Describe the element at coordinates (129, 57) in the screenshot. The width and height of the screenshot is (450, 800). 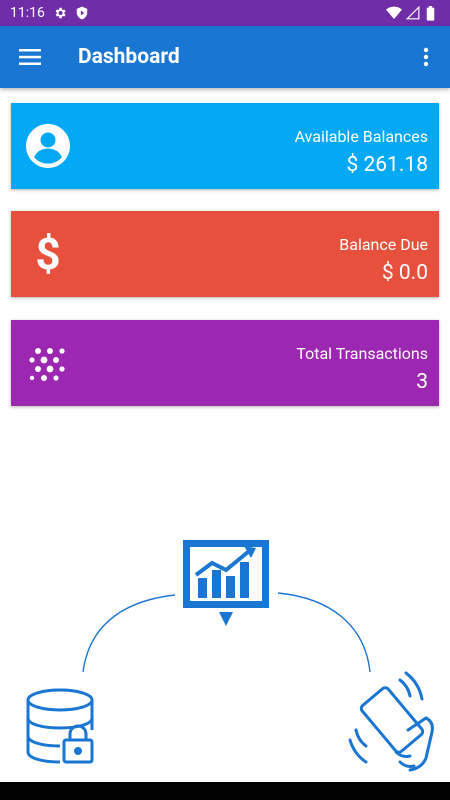
I see `page-title: Dashboard` at that location.